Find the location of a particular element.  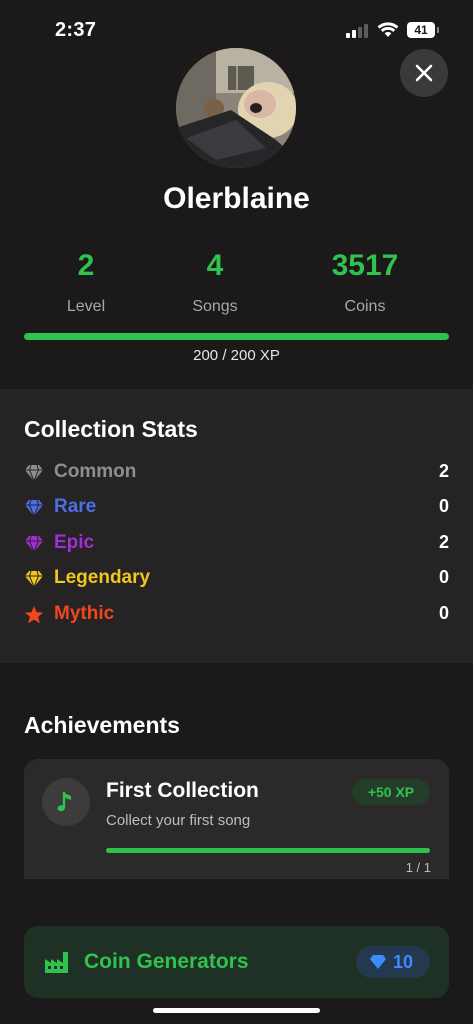

achievement-xp-badge: +50 XP is located at coordinates (391, 792).